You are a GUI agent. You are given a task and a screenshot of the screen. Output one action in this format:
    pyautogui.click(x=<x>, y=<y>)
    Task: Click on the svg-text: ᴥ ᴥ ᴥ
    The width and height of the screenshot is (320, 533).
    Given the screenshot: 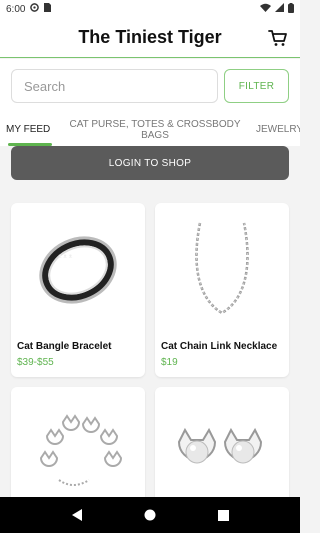 What is the action you would take?
    pyautogui.click(x=65, y=257)
    